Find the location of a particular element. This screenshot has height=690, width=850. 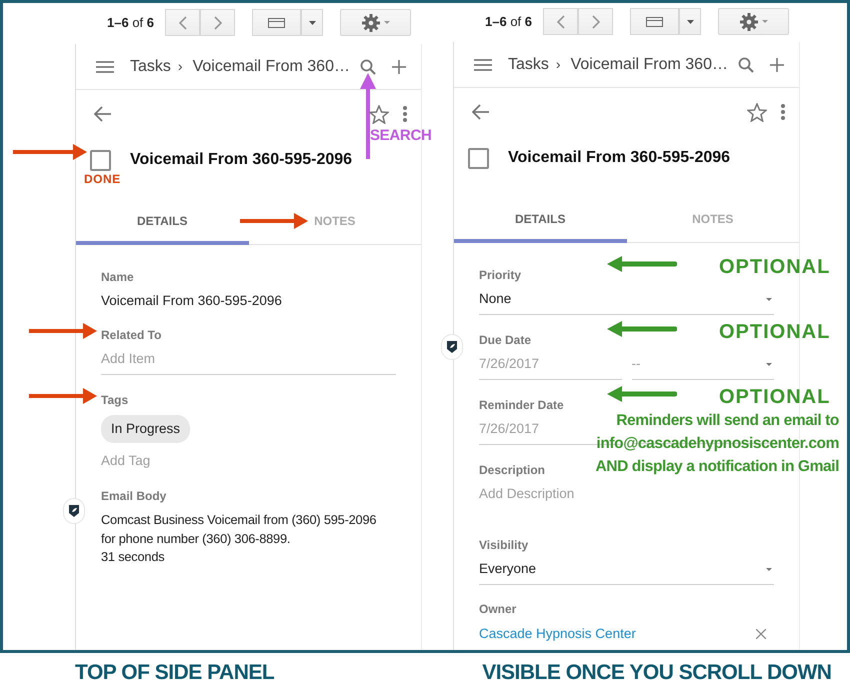

field-label: Visibility is located at coordinates (503, 545).